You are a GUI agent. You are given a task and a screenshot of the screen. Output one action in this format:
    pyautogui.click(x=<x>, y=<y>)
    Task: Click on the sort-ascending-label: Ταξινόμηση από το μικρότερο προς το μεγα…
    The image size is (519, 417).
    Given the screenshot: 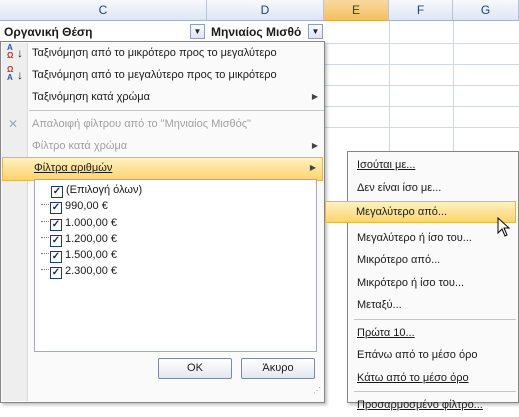 What is the action you would take?
    pyautogui.click(x=154, y=53)
    